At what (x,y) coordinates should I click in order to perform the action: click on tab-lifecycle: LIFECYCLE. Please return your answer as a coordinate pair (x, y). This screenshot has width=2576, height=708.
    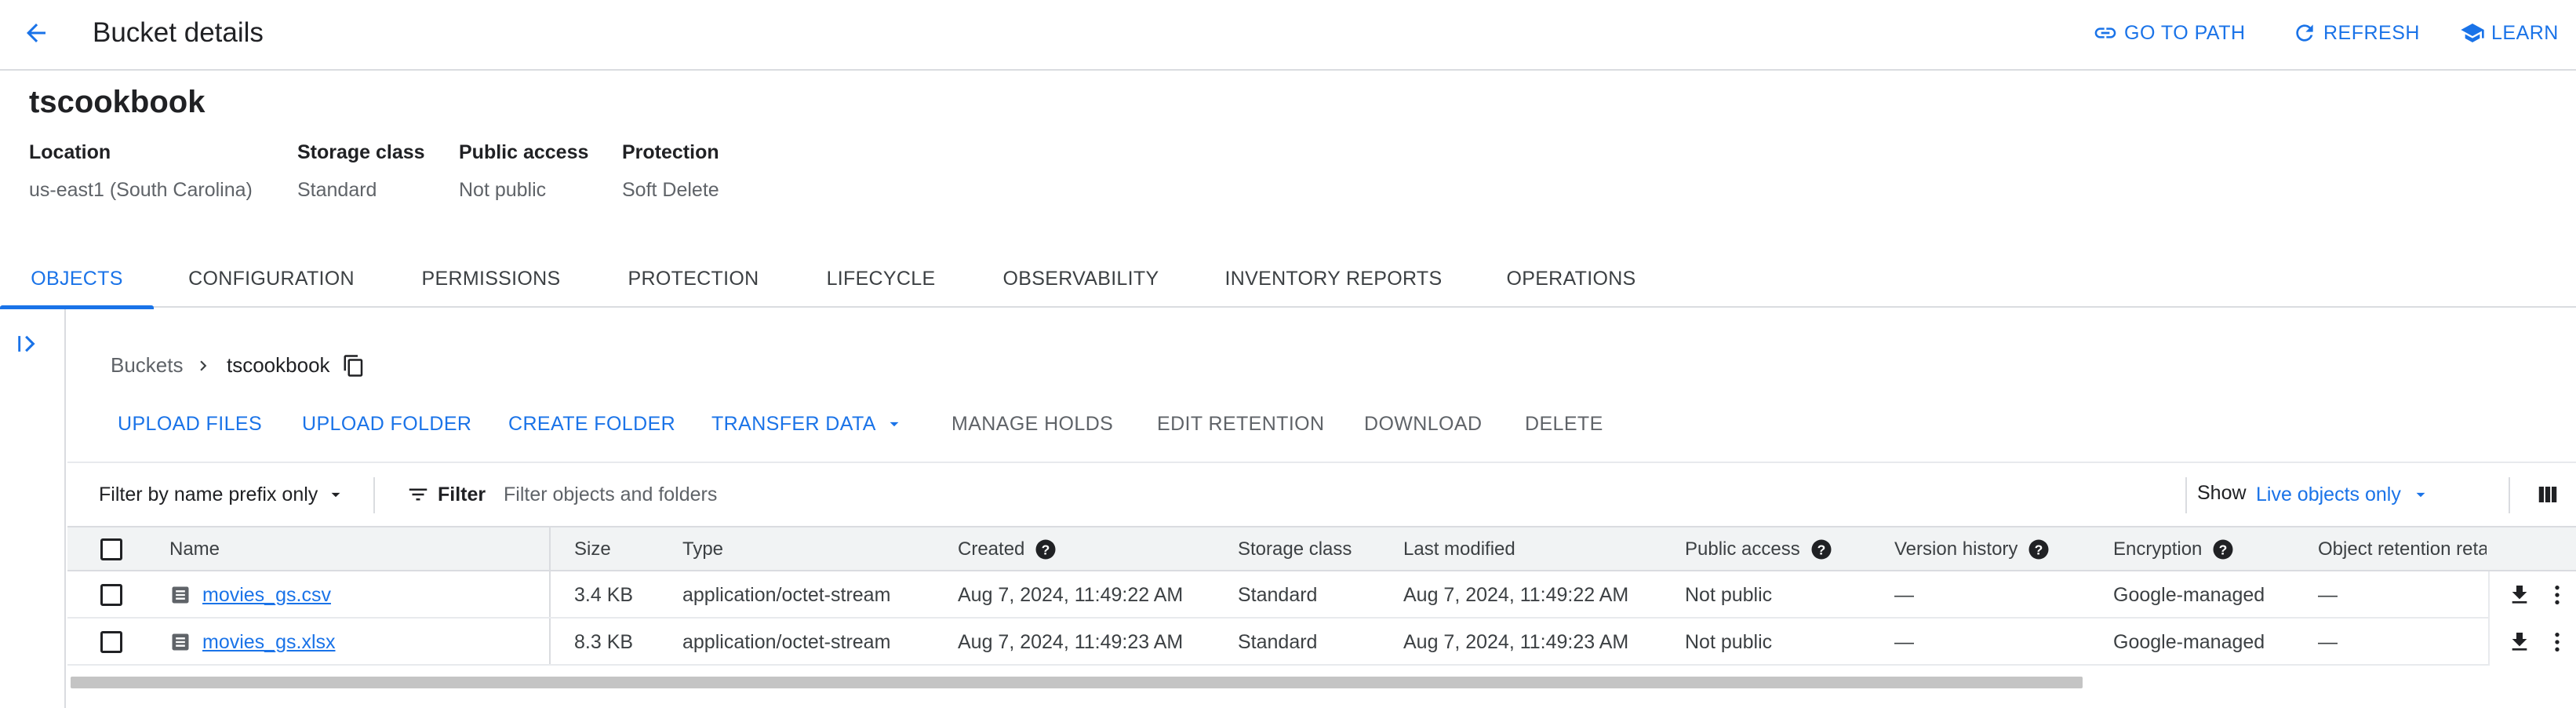
    Looking at the image, I should click on (881, 279).